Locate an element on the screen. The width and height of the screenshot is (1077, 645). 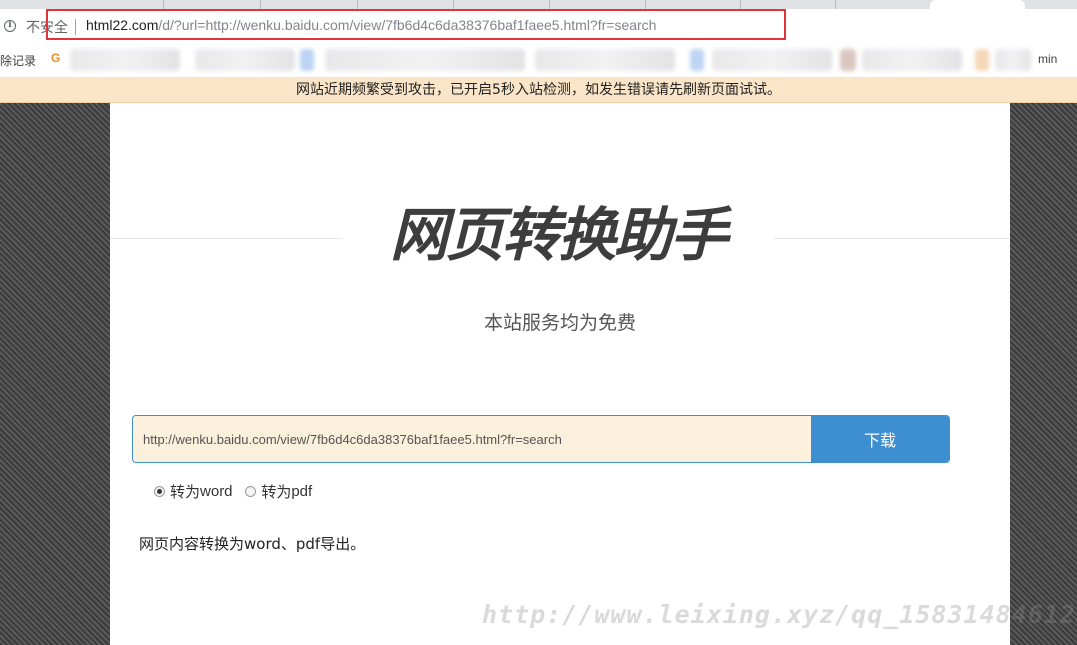
page-title: 网页转换助手 is located at coordinates (558, 235).